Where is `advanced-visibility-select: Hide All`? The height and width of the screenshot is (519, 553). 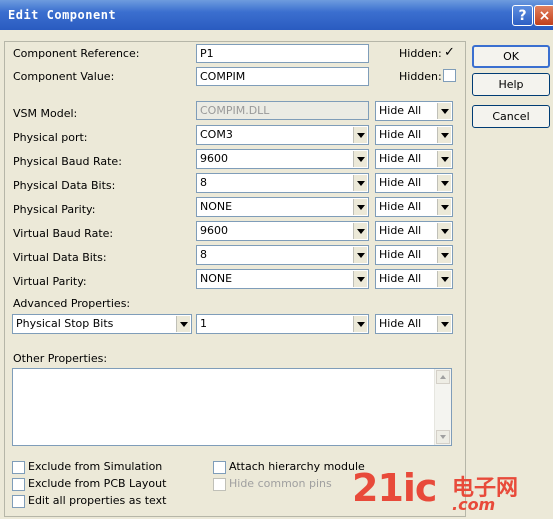
advanced-visibility-select: Hide All is located at coordinates (414, 324).